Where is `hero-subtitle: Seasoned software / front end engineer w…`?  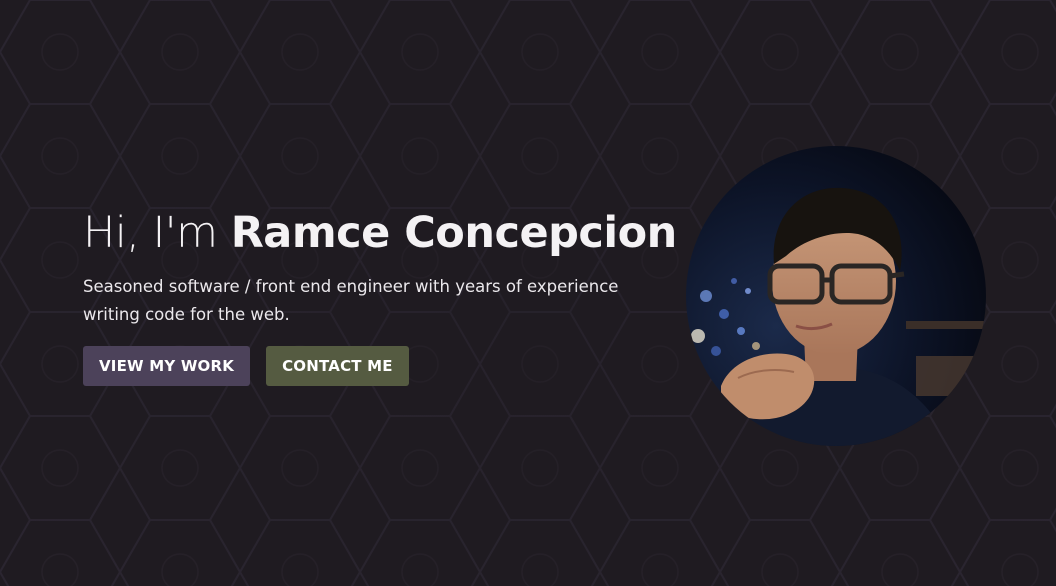
hero-subtitle: Seasoned software / front end engineer w… is located at coordinates (351, 300).